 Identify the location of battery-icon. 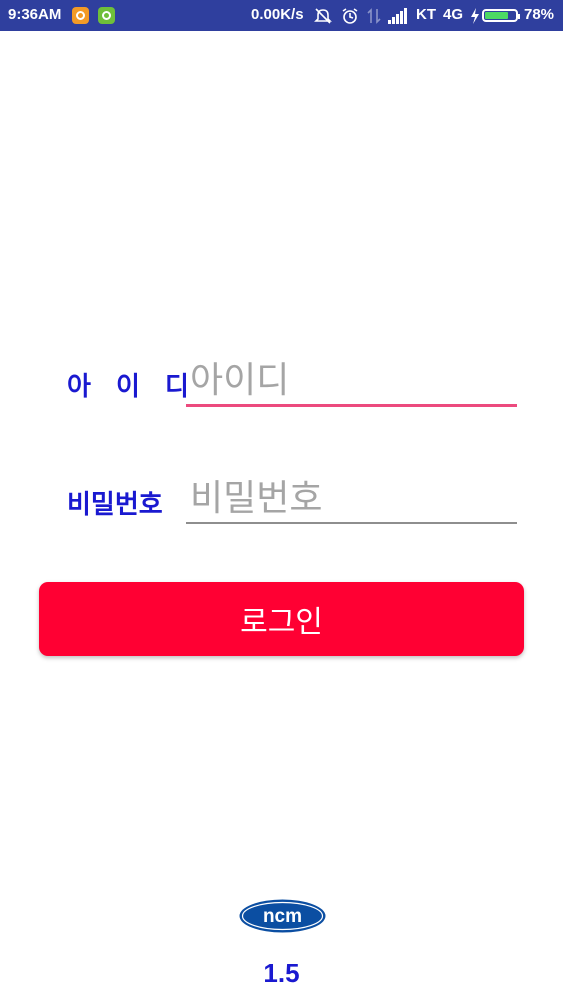
(501, 15).